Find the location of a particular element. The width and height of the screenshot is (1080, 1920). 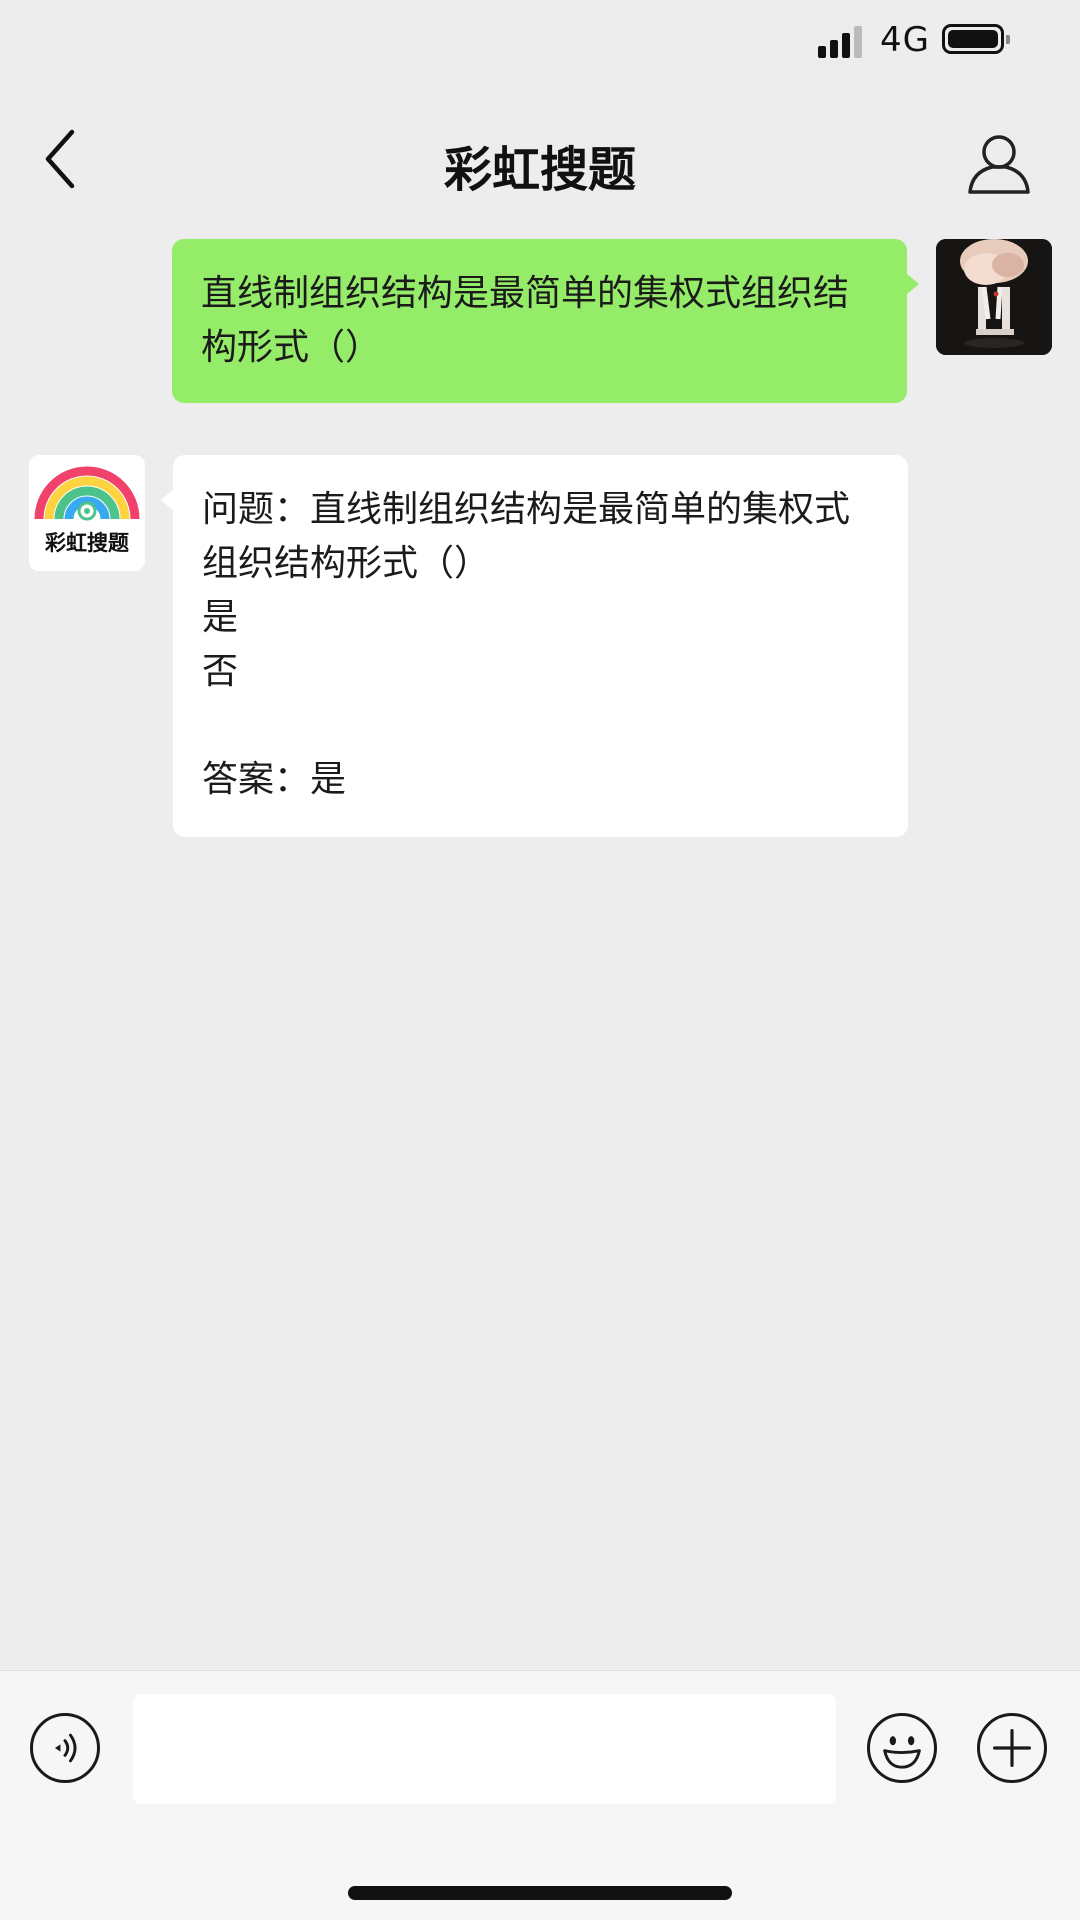

sent-message-bubble: 直线制组织结构是最简单的集权式组织结 构形式（） is located at coordinates (545, 321).